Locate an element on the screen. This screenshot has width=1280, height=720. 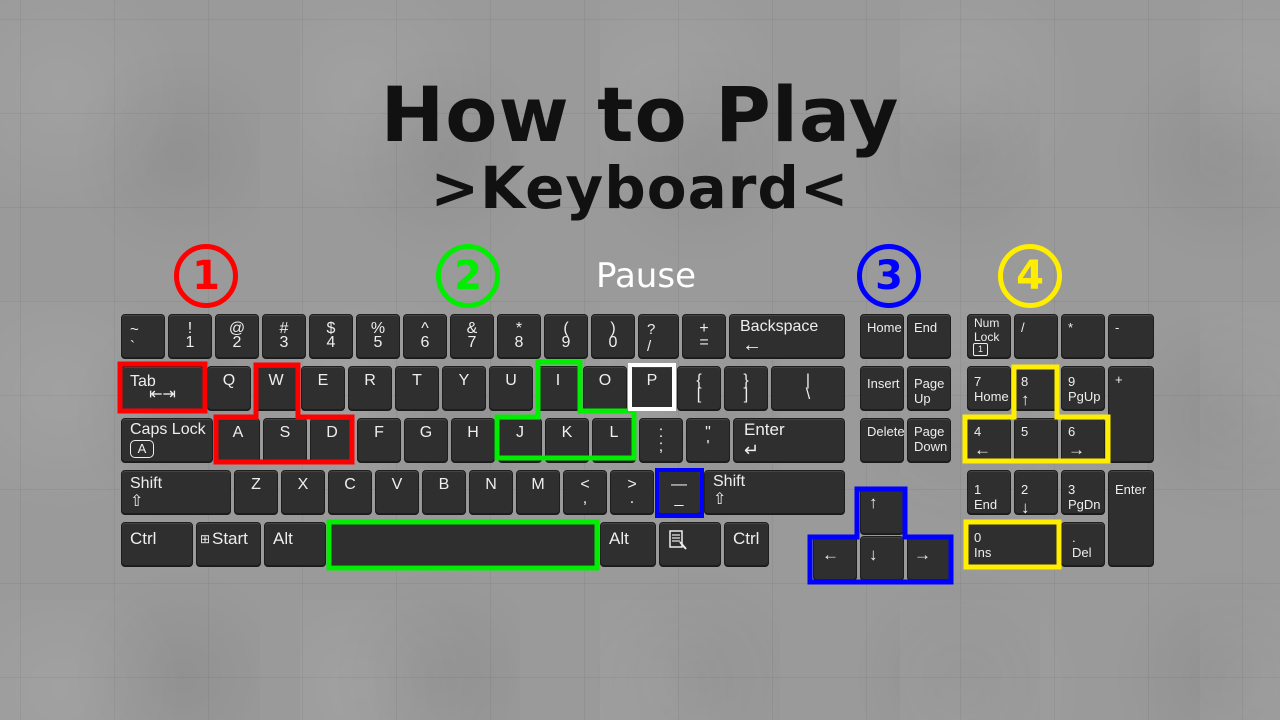
key-alt-right: Alt is located at coordinates (628, 544).